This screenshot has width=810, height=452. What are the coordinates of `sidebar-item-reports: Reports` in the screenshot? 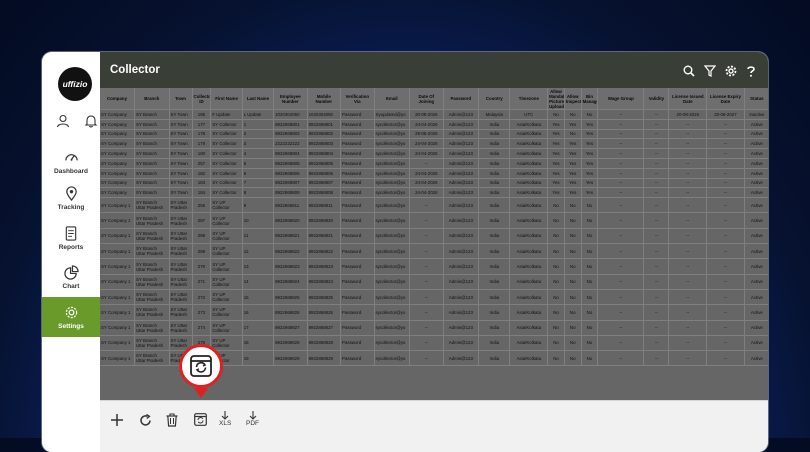 It's located at (71, 238).